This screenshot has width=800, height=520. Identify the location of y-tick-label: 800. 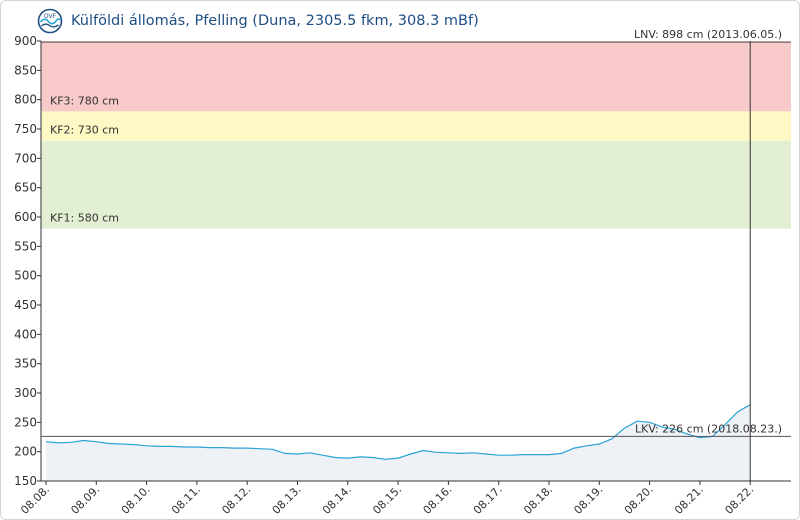
(25, 100).